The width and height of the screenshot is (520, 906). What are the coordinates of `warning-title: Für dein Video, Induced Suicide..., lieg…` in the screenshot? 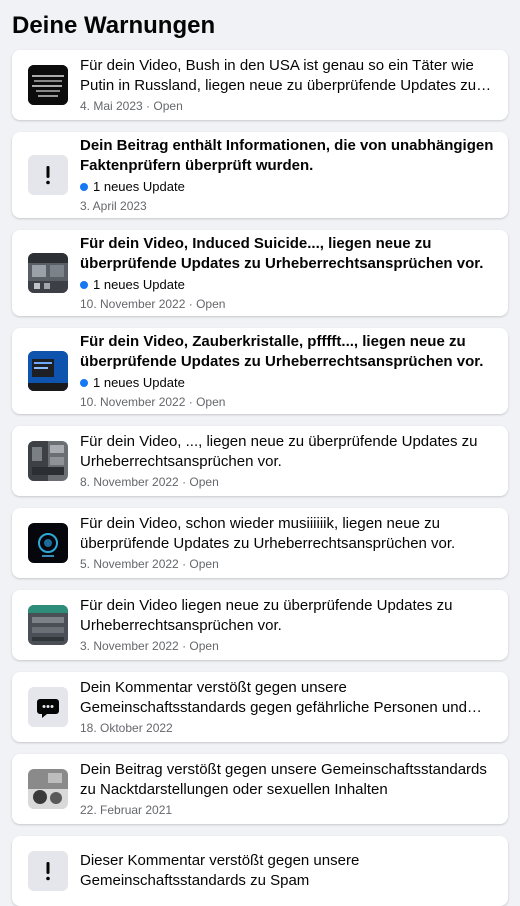 It's located at (282, 253).